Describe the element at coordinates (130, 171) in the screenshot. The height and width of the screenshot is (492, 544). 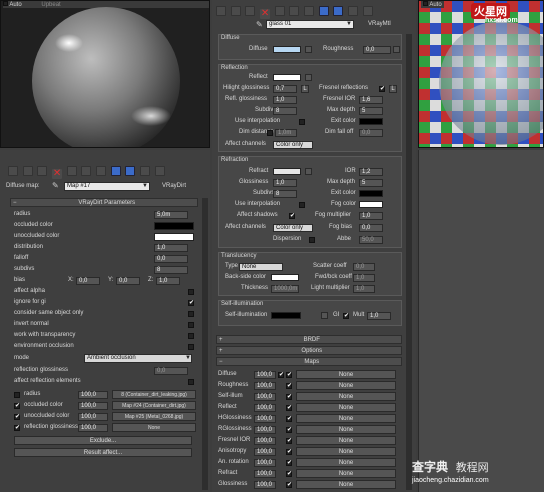
I see `show-end-result-icon` at that location.